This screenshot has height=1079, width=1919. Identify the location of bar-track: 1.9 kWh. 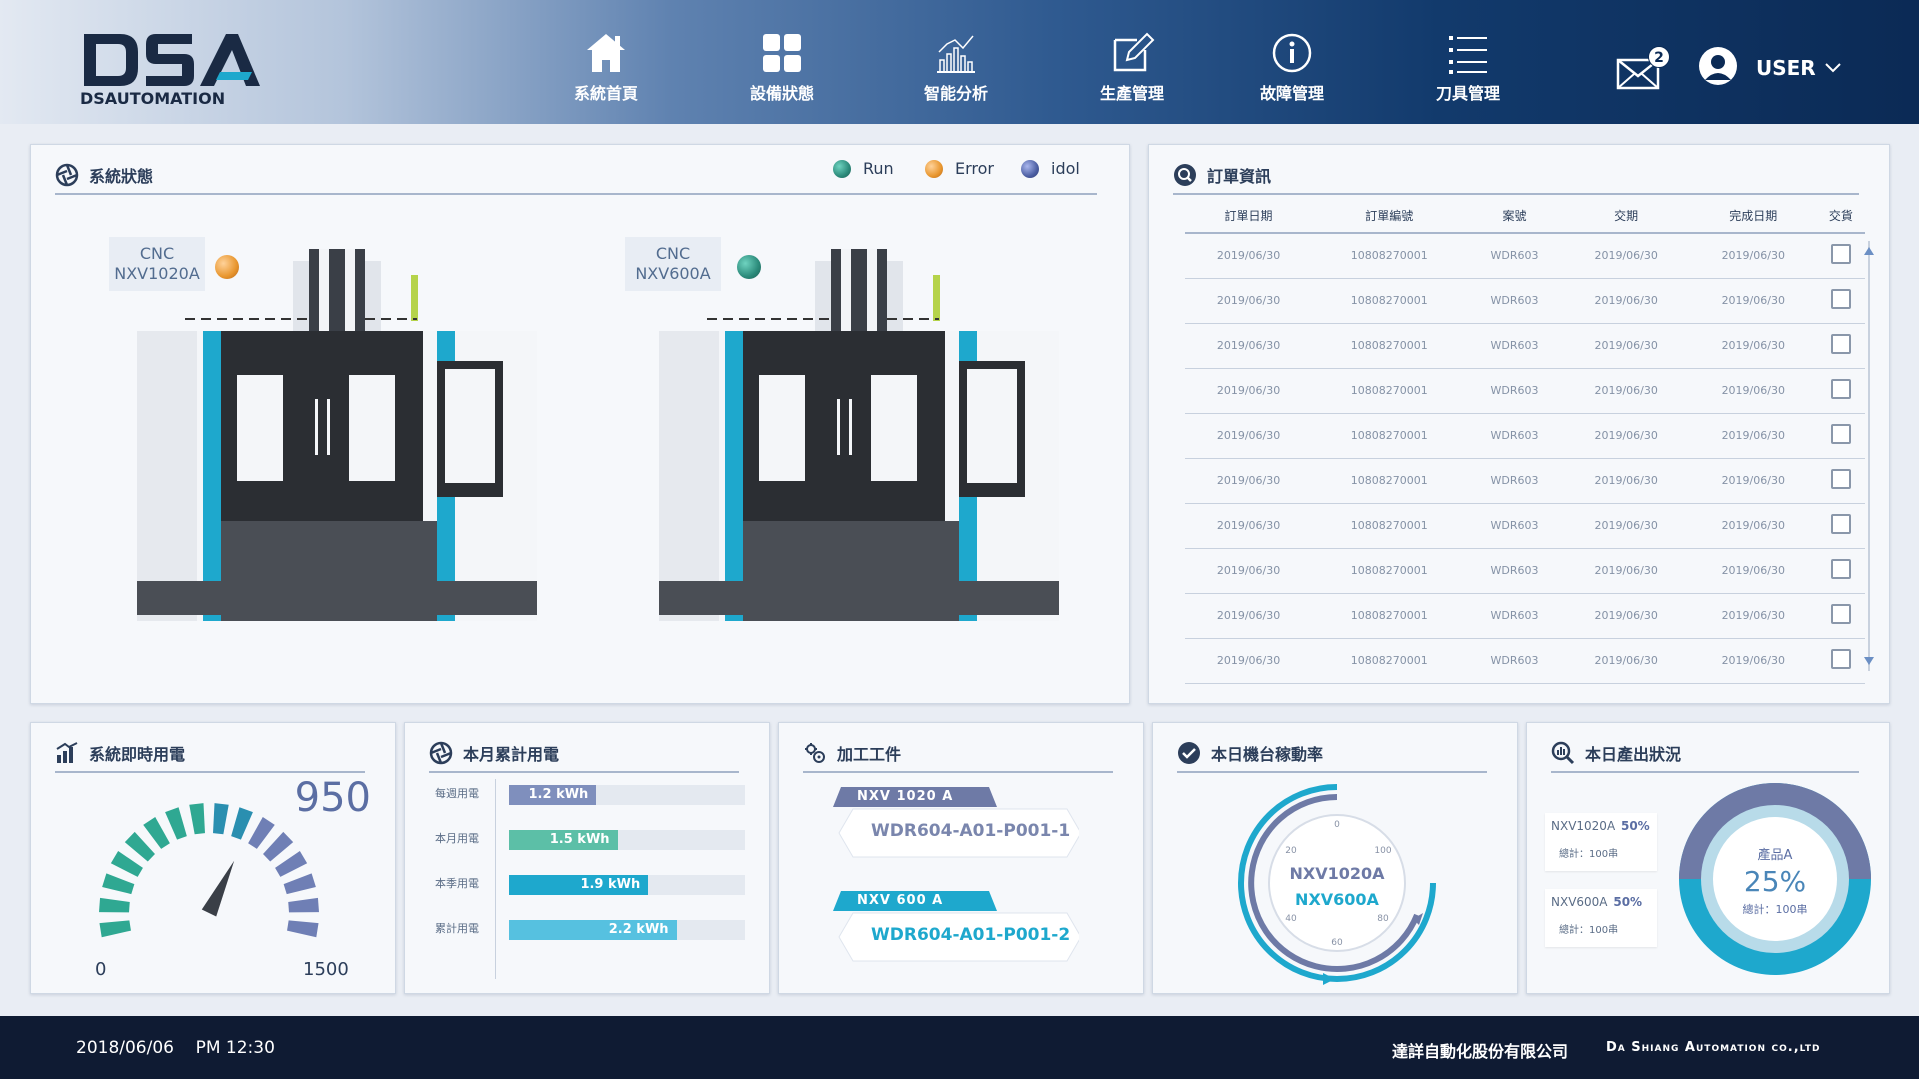
(627, 885).